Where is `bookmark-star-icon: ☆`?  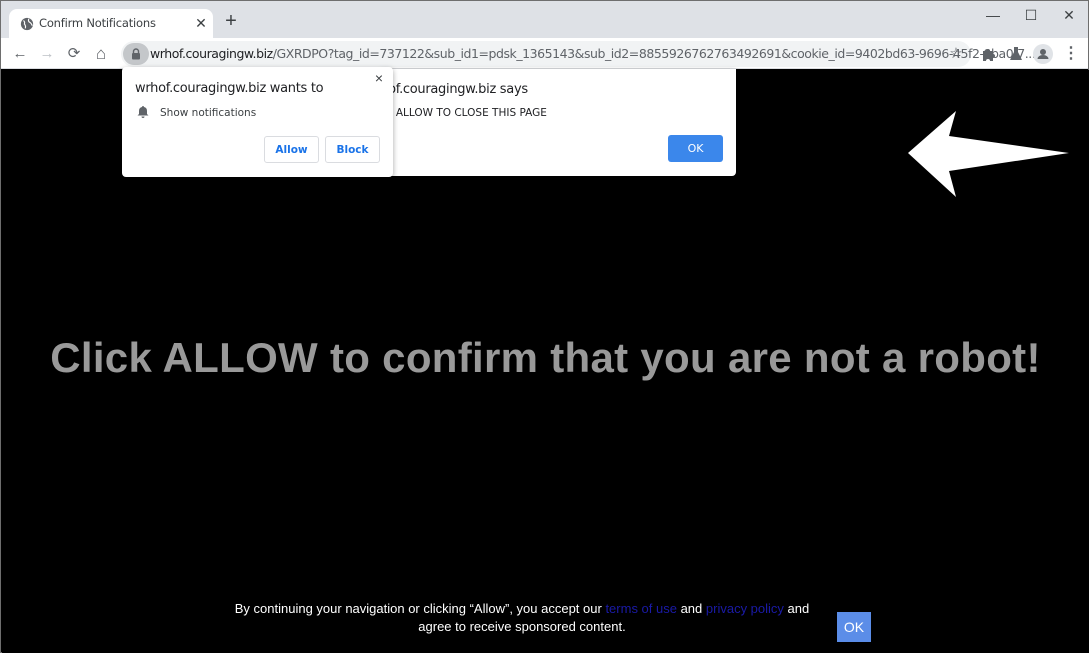 bookmark-star-icon: ☆ is located at coordinates (956, 54).